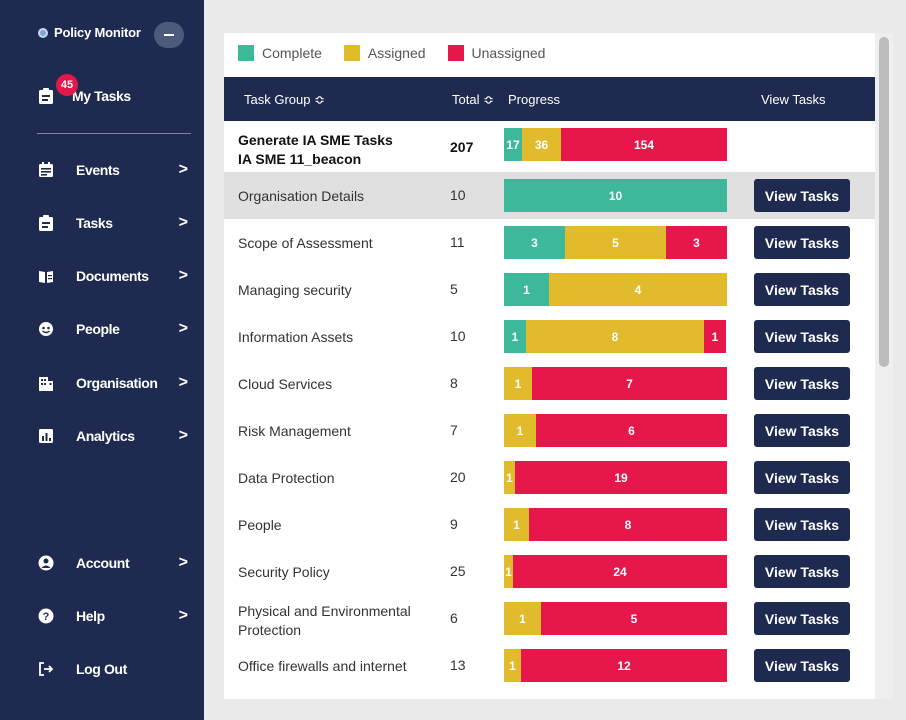 This screenshot has width=906, height=720. I want to click on sidebar-item-my-tasks: 45 My Tasks, so click(84, 89).